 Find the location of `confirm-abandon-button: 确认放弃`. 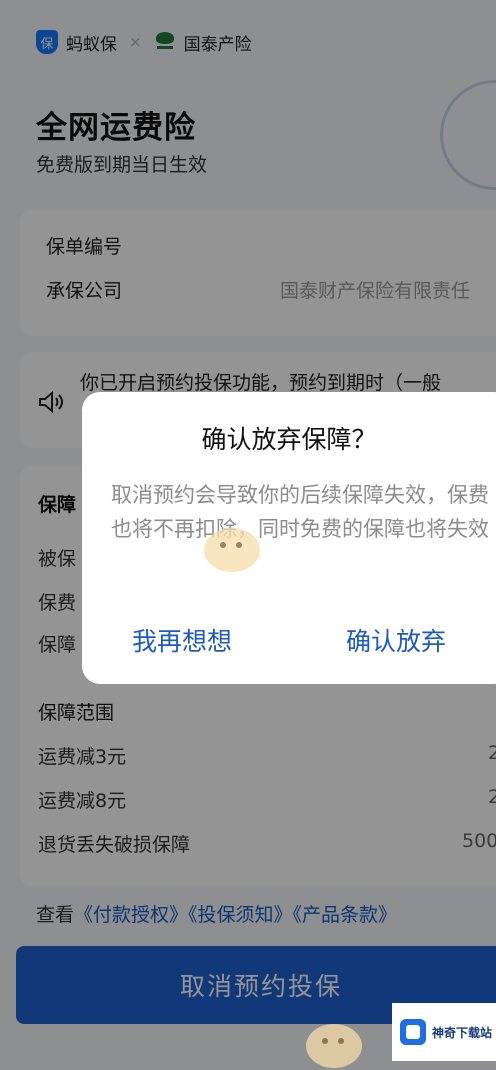

confirm-abandon-button: 确认放弃 is located at coordinates (396, 640).